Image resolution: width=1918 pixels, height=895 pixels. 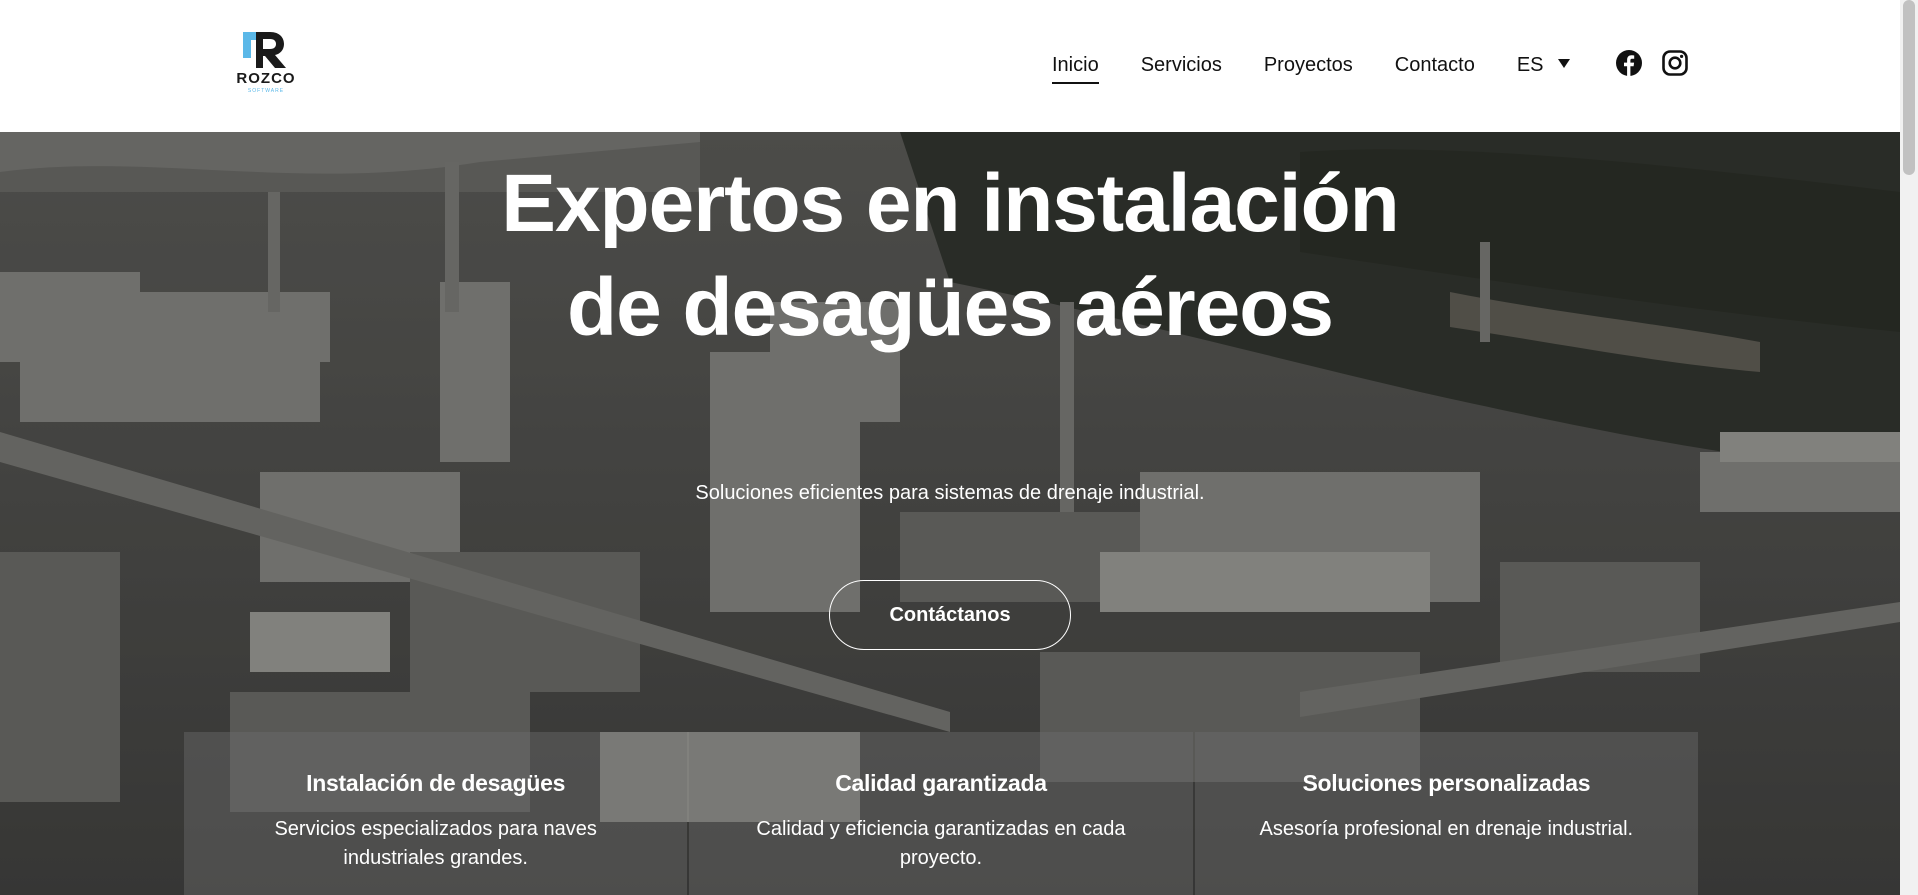 I want to click on logo-subtext: SOFTWARE, so click(x=266, y=91).